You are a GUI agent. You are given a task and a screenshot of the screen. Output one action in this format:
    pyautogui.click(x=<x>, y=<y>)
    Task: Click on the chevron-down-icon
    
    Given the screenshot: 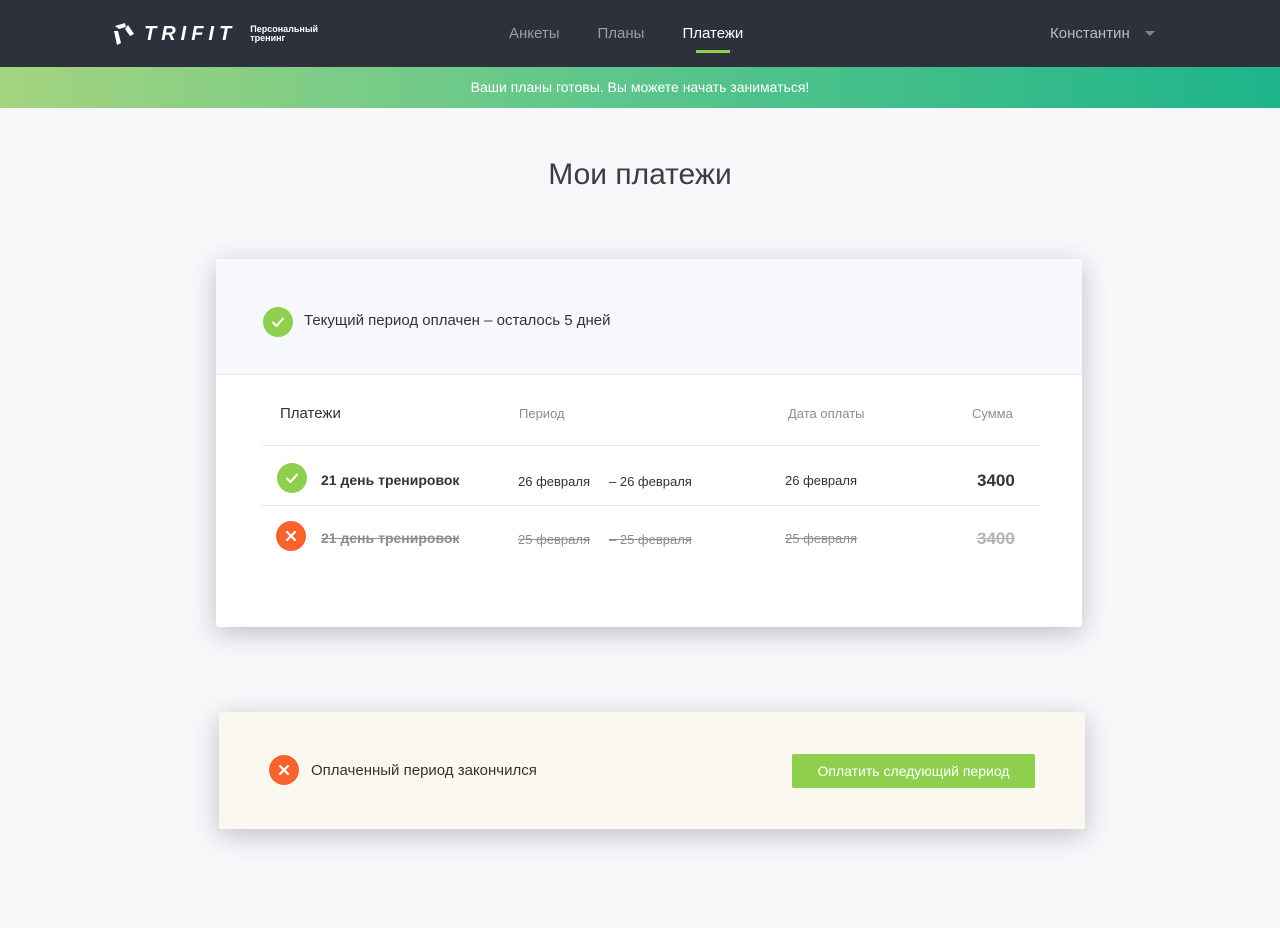 What is the action you would take?
    pyautogui.click(x=1149, y=33)
    